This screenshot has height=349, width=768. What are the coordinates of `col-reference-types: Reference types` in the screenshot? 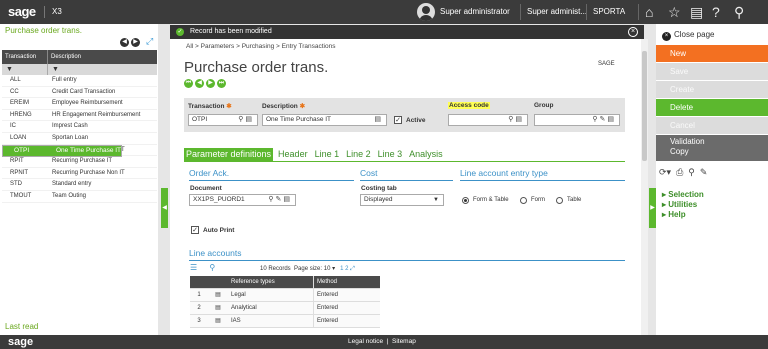 It's located at (271, 282).